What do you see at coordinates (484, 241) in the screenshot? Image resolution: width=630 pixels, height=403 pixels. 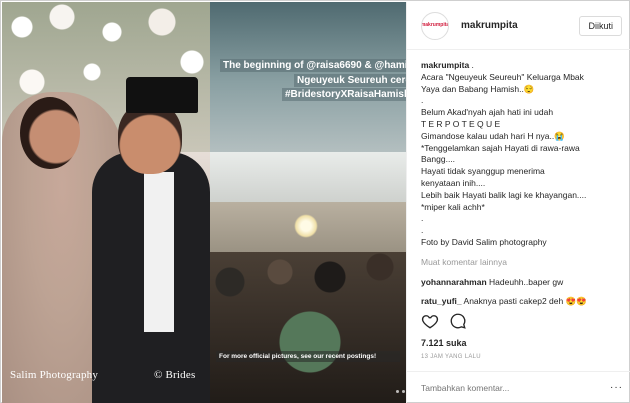 I see `caption-line: Foto by David Salim photography` at bounding box center [484, 241].